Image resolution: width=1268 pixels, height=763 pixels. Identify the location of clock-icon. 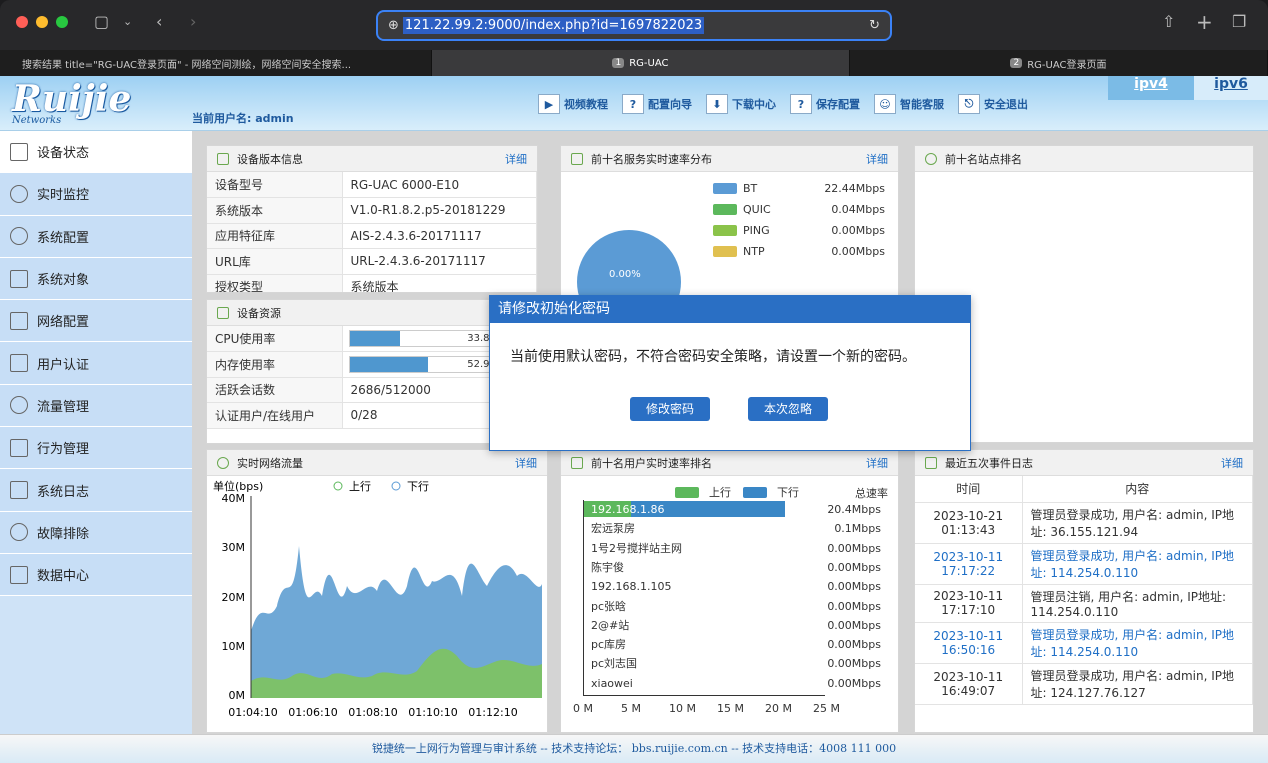
(931, 158).